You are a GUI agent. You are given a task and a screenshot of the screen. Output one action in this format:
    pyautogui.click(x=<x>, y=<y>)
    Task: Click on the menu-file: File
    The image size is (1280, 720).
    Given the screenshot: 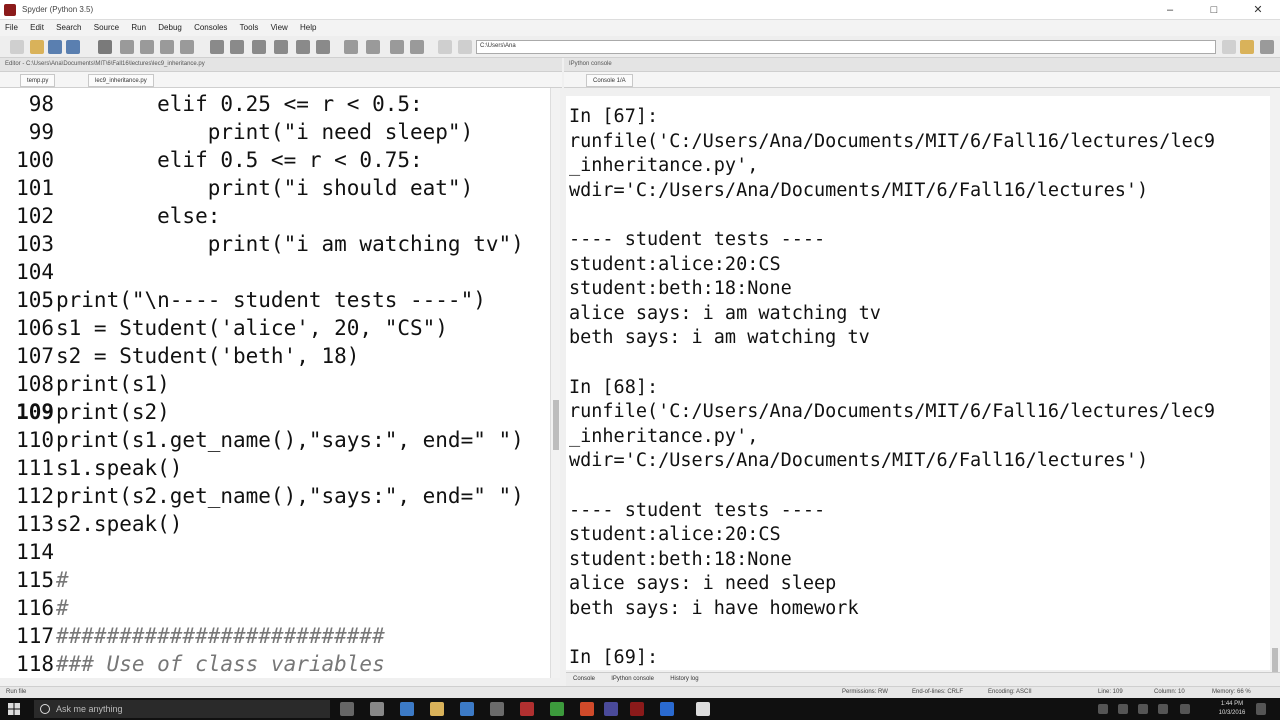 What is the action you would take?
    pyautogui.click(x=11, y=27)
    